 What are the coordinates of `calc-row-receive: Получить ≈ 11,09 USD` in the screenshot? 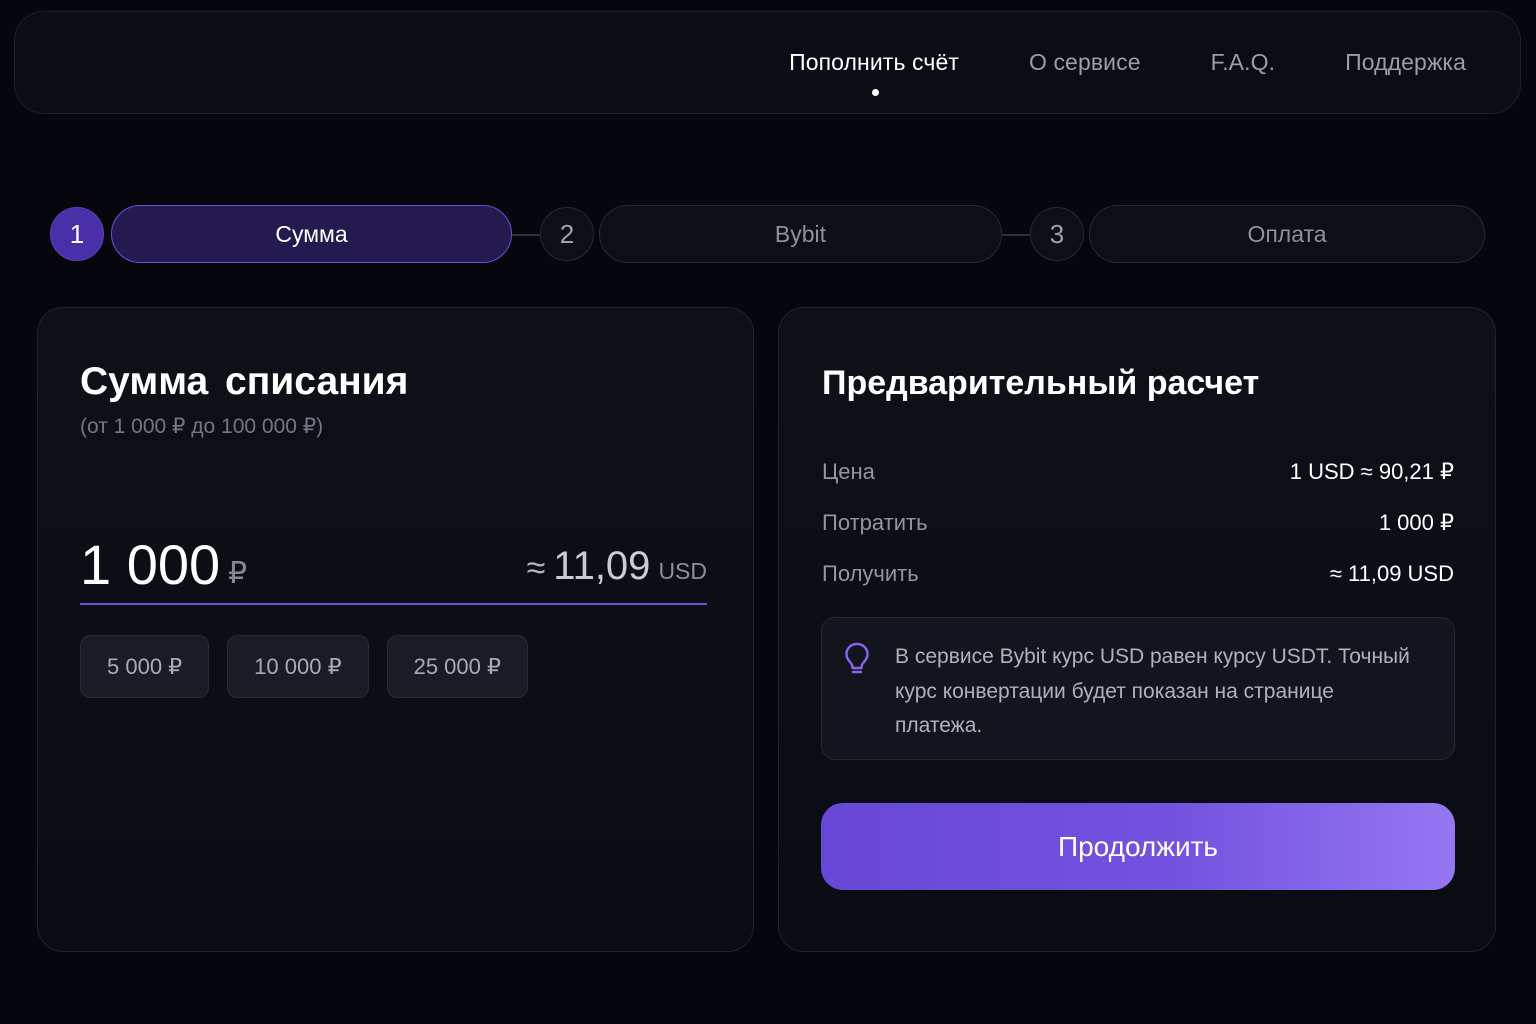 It's located at (1138, 573).